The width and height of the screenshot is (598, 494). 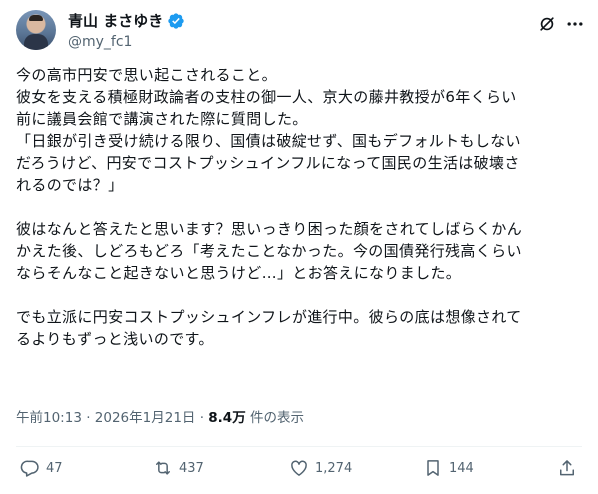 I want to click on repost-icon, so click(x=163, y=468).